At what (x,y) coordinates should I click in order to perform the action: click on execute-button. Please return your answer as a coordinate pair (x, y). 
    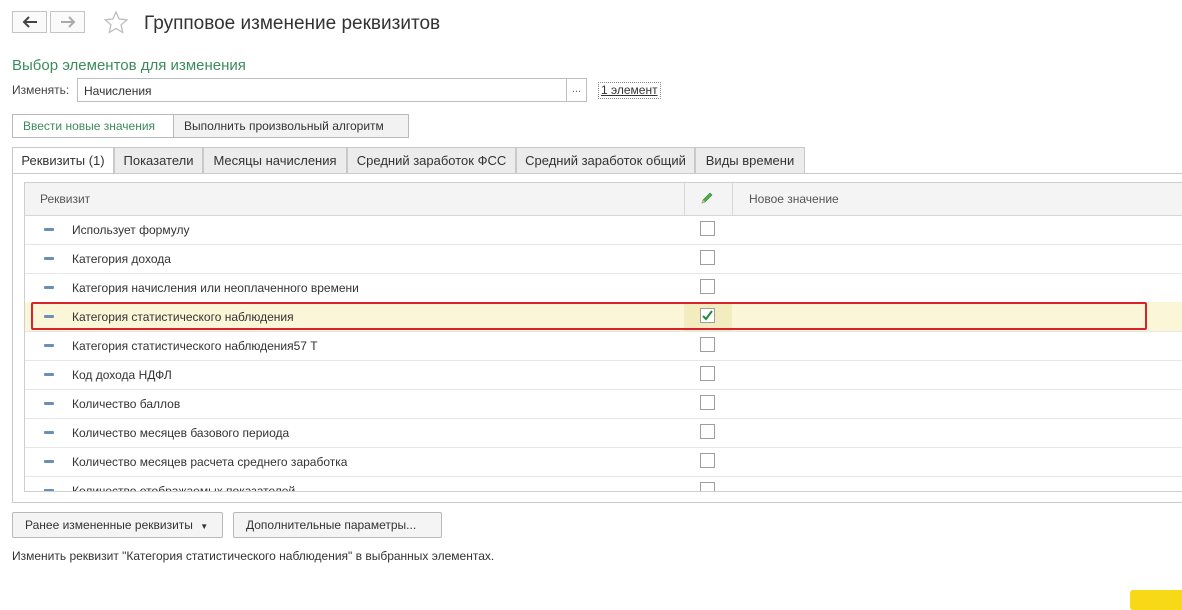
    Looking at the image, I should click on (1156, 600).